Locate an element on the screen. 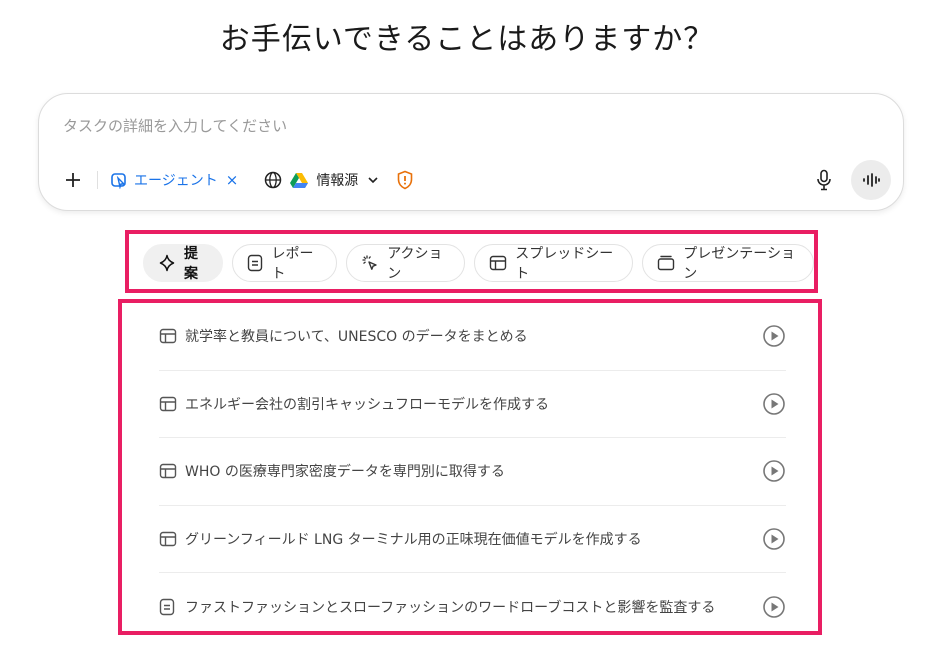  tab-action: アクション is located at coordinates (406, 263).